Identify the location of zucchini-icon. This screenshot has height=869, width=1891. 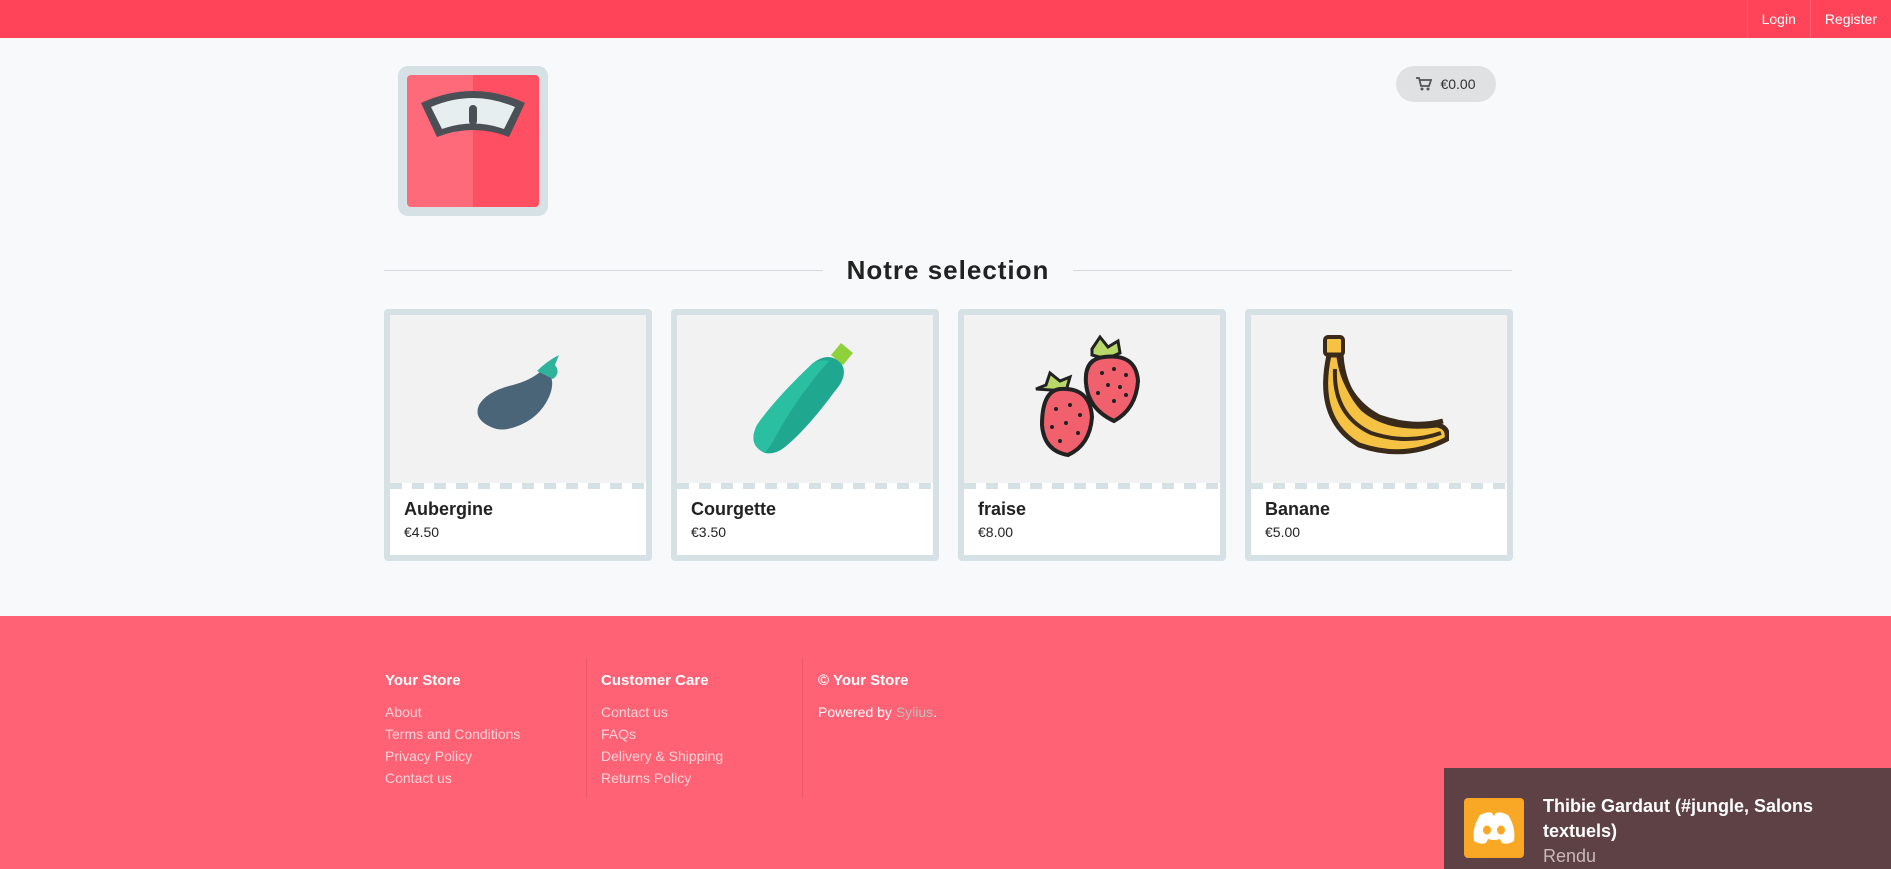
(803, 398).